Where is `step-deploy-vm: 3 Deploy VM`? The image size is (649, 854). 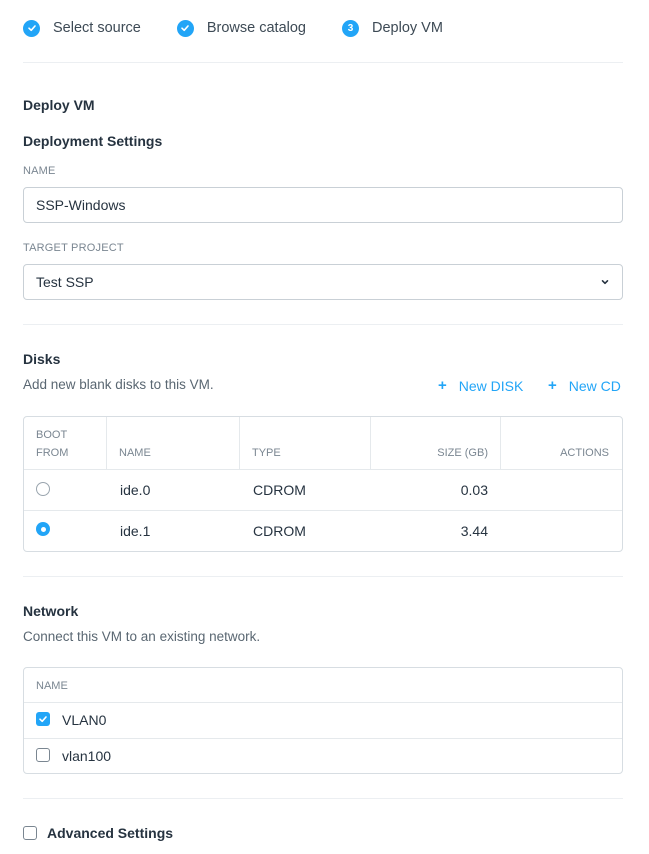
step-deploy-vm: 3 Deploy VM is located at coordinates (392, 28).